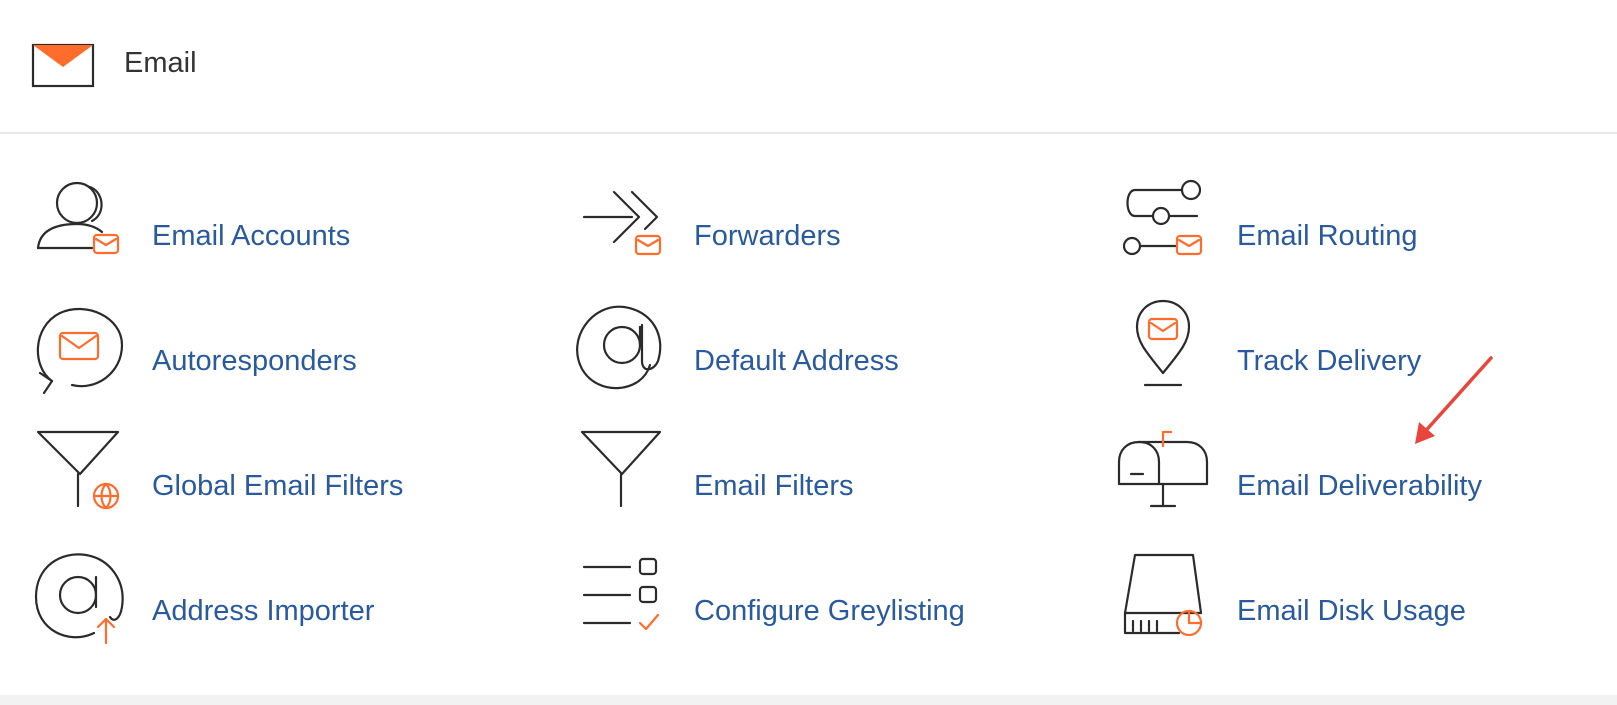 The image size is (1617, 705). I want to click on item-label: Track Delivery, so click(1329, 361).